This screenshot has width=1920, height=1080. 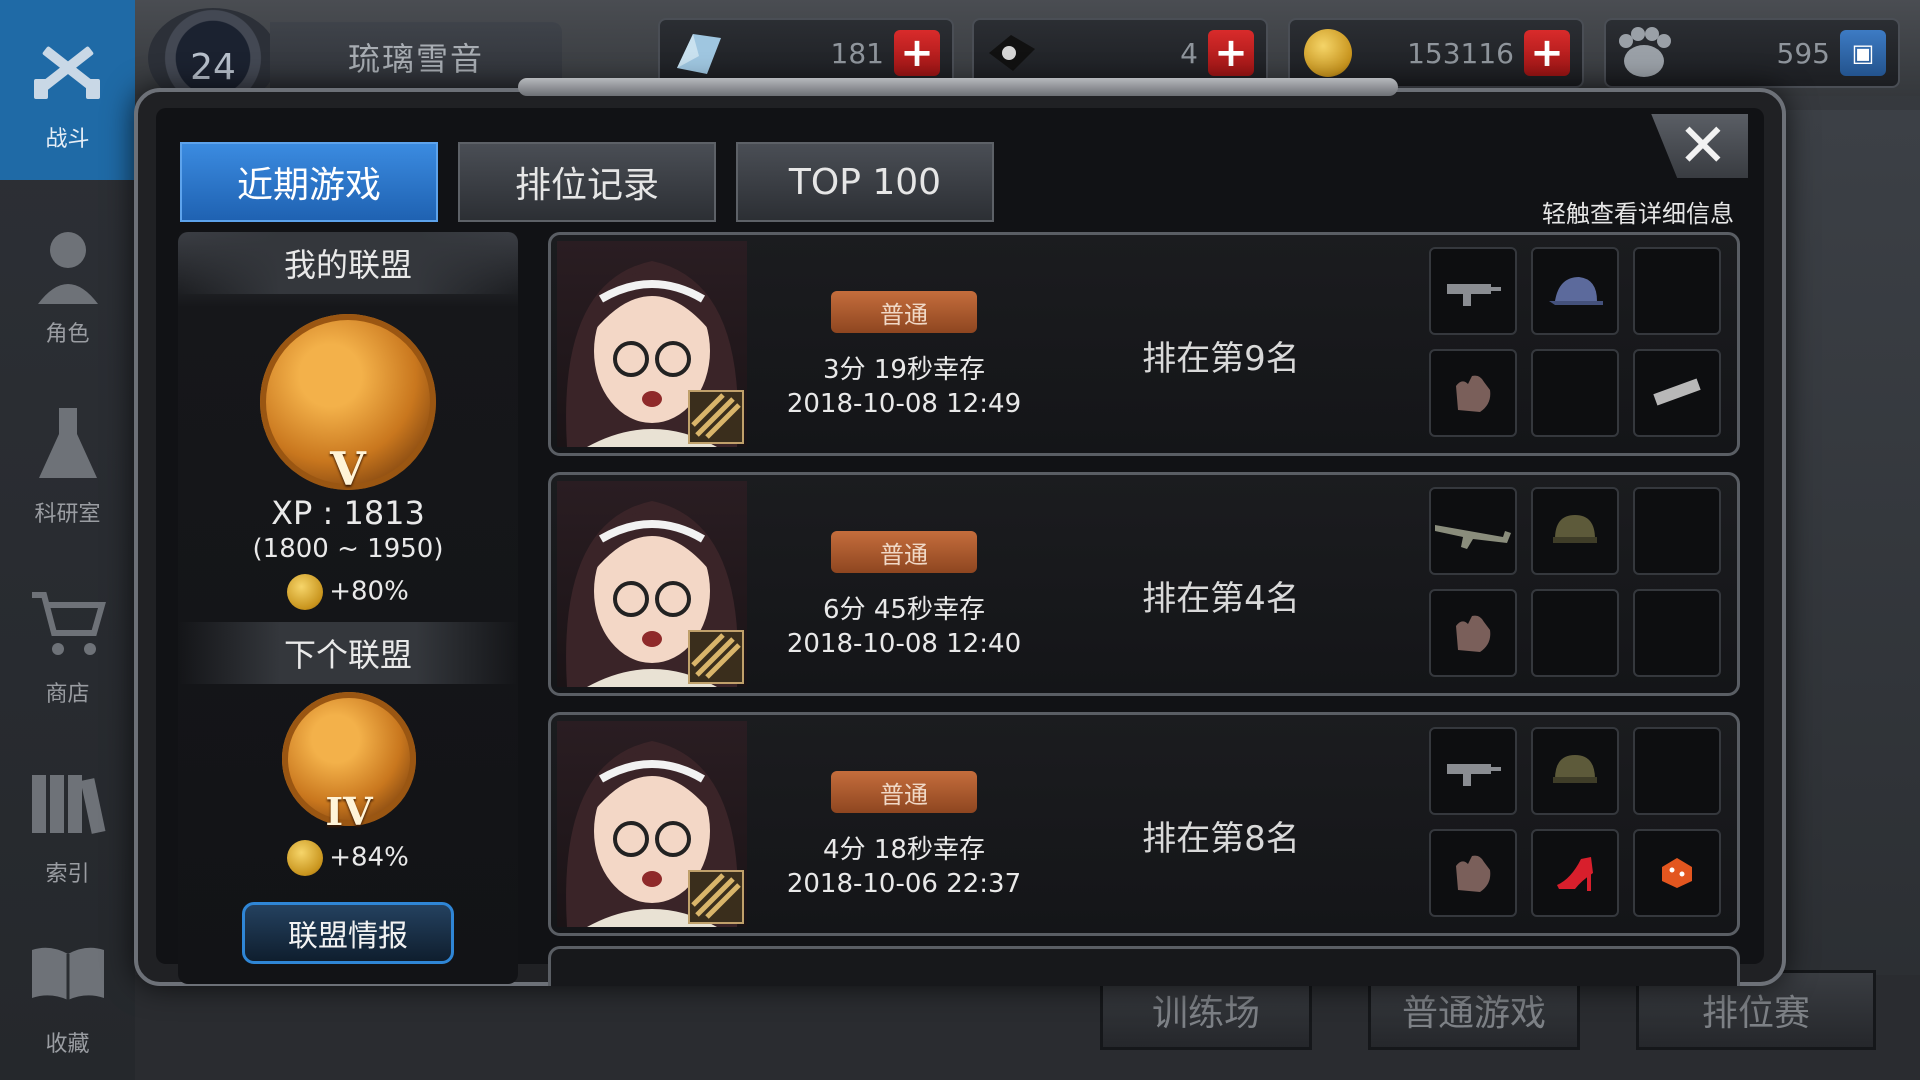 I want to click on tab-recent-games: 近期游戏, so click(x=309, y=182).